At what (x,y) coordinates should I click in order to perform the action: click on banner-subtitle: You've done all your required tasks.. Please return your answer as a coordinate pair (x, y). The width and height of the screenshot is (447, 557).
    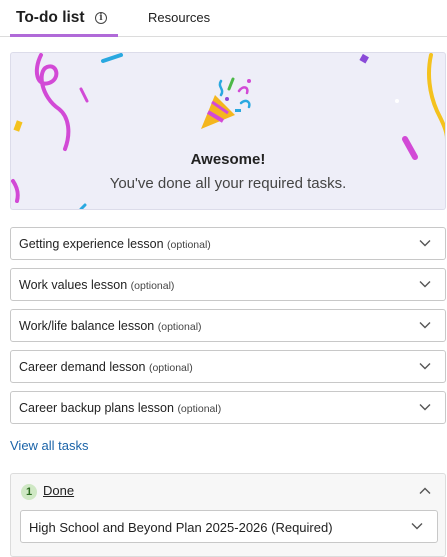
    Looking at the image, I should click on (228, 183).